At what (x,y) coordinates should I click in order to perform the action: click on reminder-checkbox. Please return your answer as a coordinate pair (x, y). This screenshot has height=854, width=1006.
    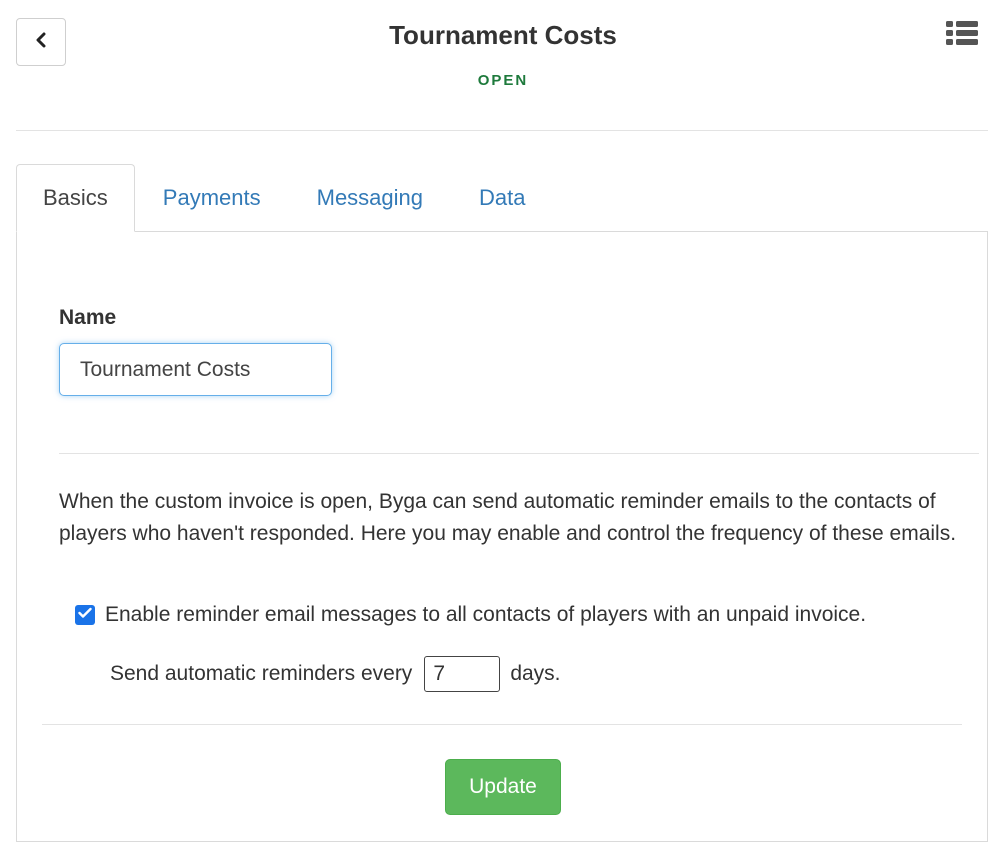
    Looking at the image, I should click on (85, 615).